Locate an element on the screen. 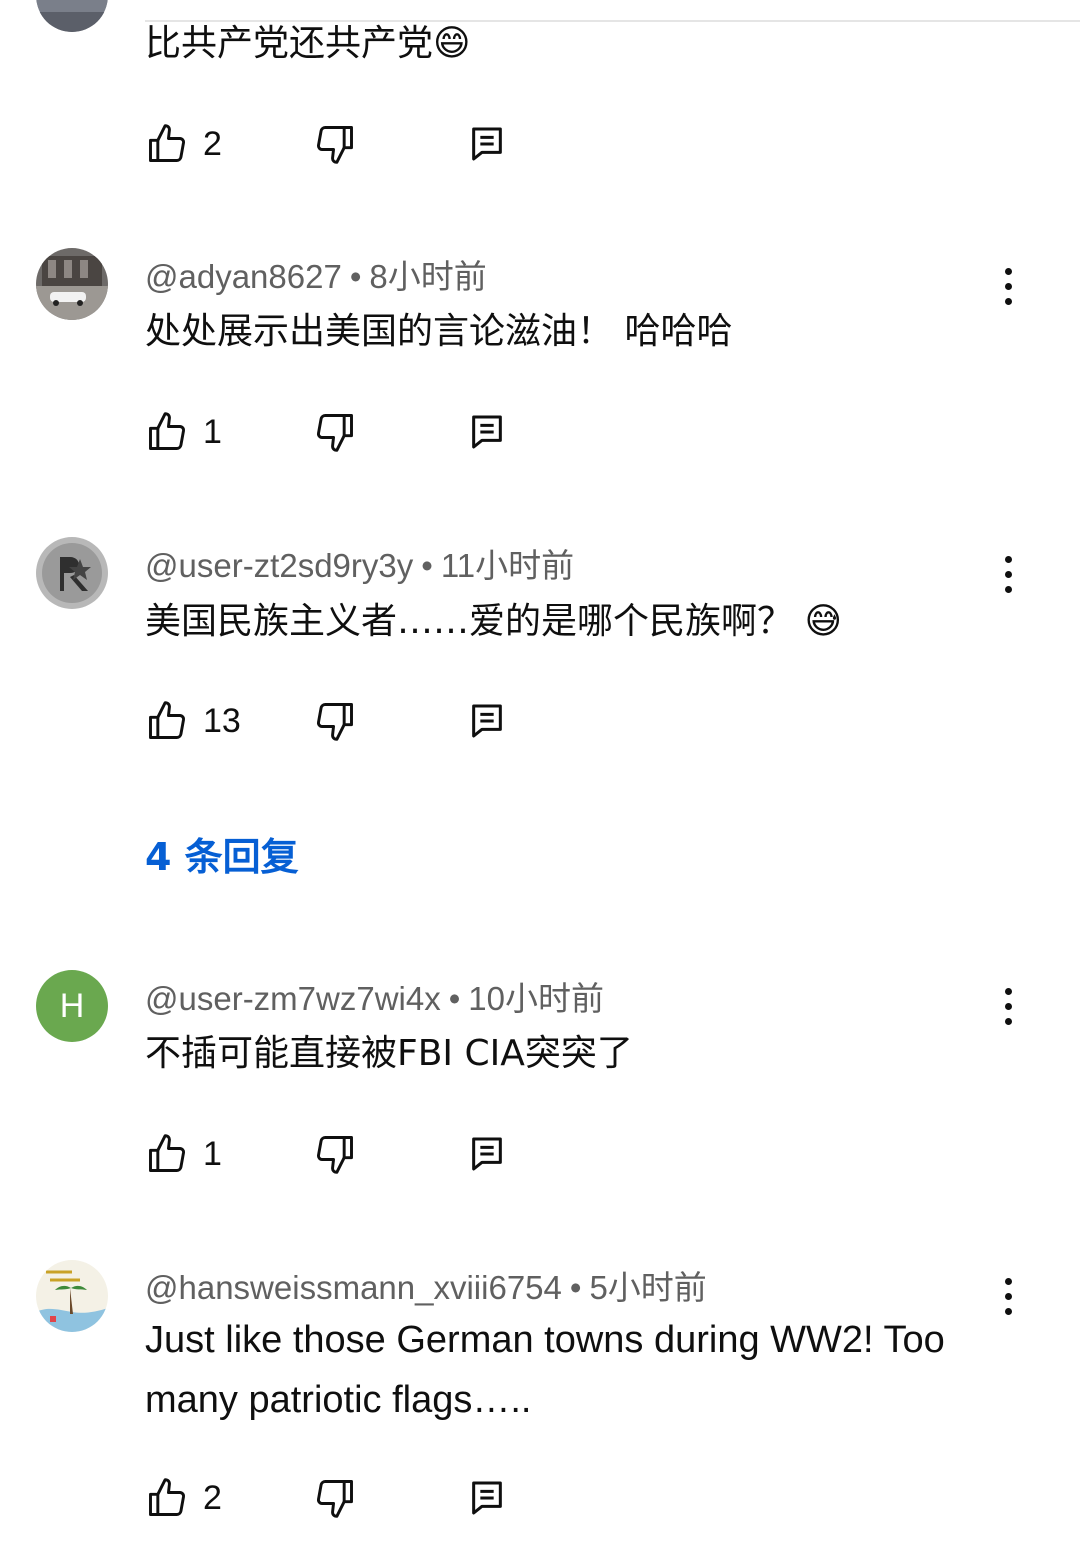 The width and height of the screenshot is (1080, 1544). comment-meta: @hansweissmann_xviii6754 • 5小时前 is located at coordinates (426, 1285).